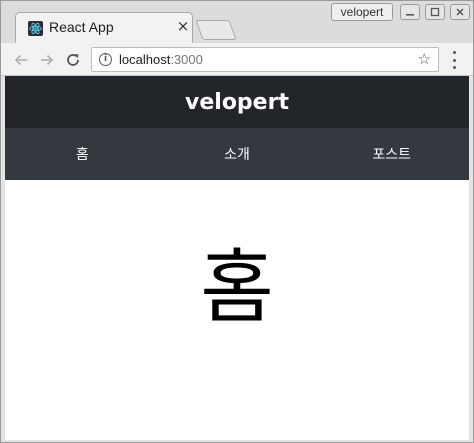 The height and width of the screenshot is (443, 474). I want to click on page-heading: 홈, so click(237, 287).